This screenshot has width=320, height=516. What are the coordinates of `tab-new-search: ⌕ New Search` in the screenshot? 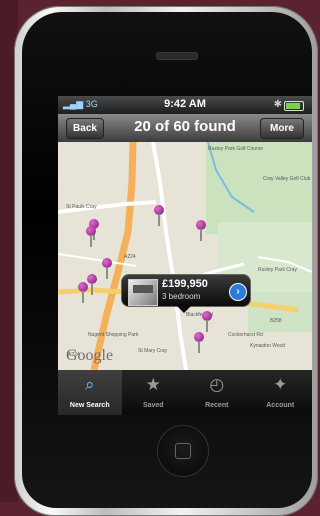 It's located at (90, 392).